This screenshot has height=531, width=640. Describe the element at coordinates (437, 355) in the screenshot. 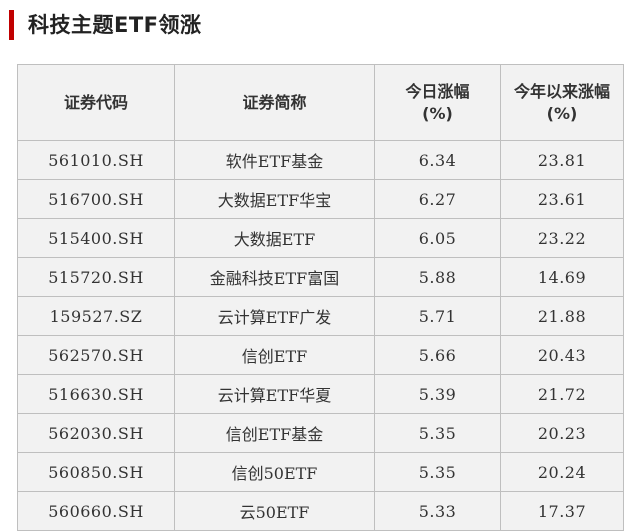

I see `cell-day-change: 5.66` at that location.